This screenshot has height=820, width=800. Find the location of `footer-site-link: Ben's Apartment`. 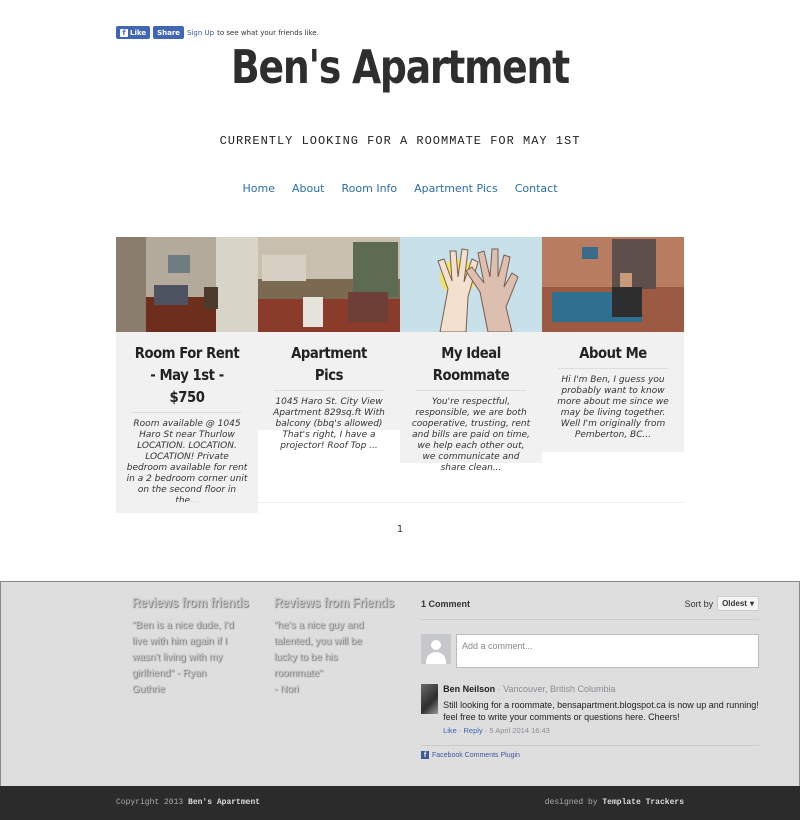

footer-site-link: Ben's Apartment is located at coordinates (224, 802).